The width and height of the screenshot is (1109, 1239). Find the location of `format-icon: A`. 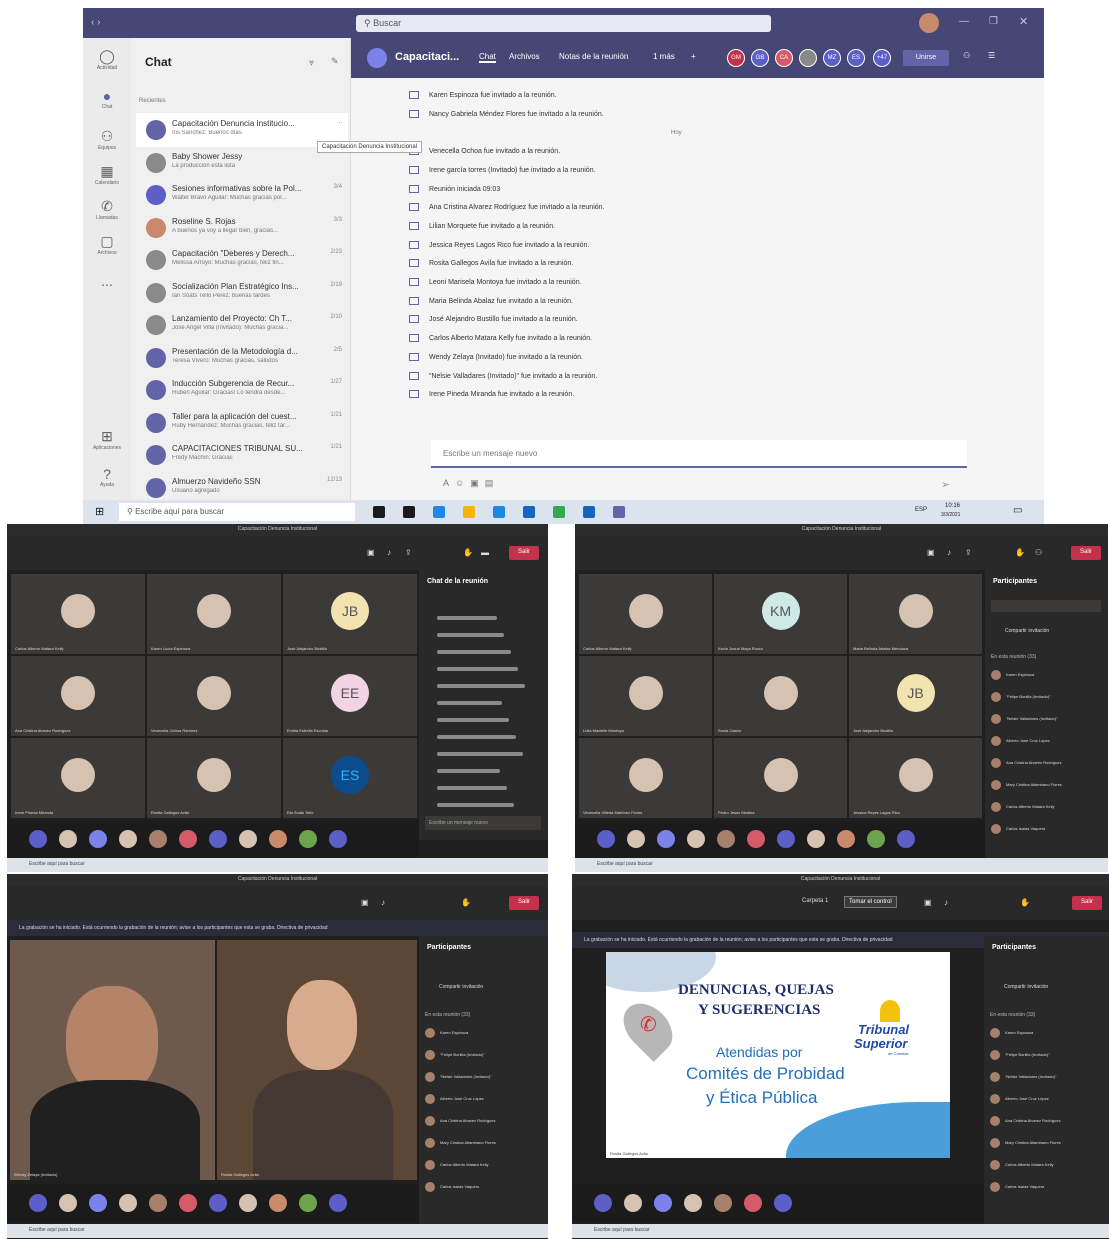

format-icon: A is located at coordinates (449, 483).